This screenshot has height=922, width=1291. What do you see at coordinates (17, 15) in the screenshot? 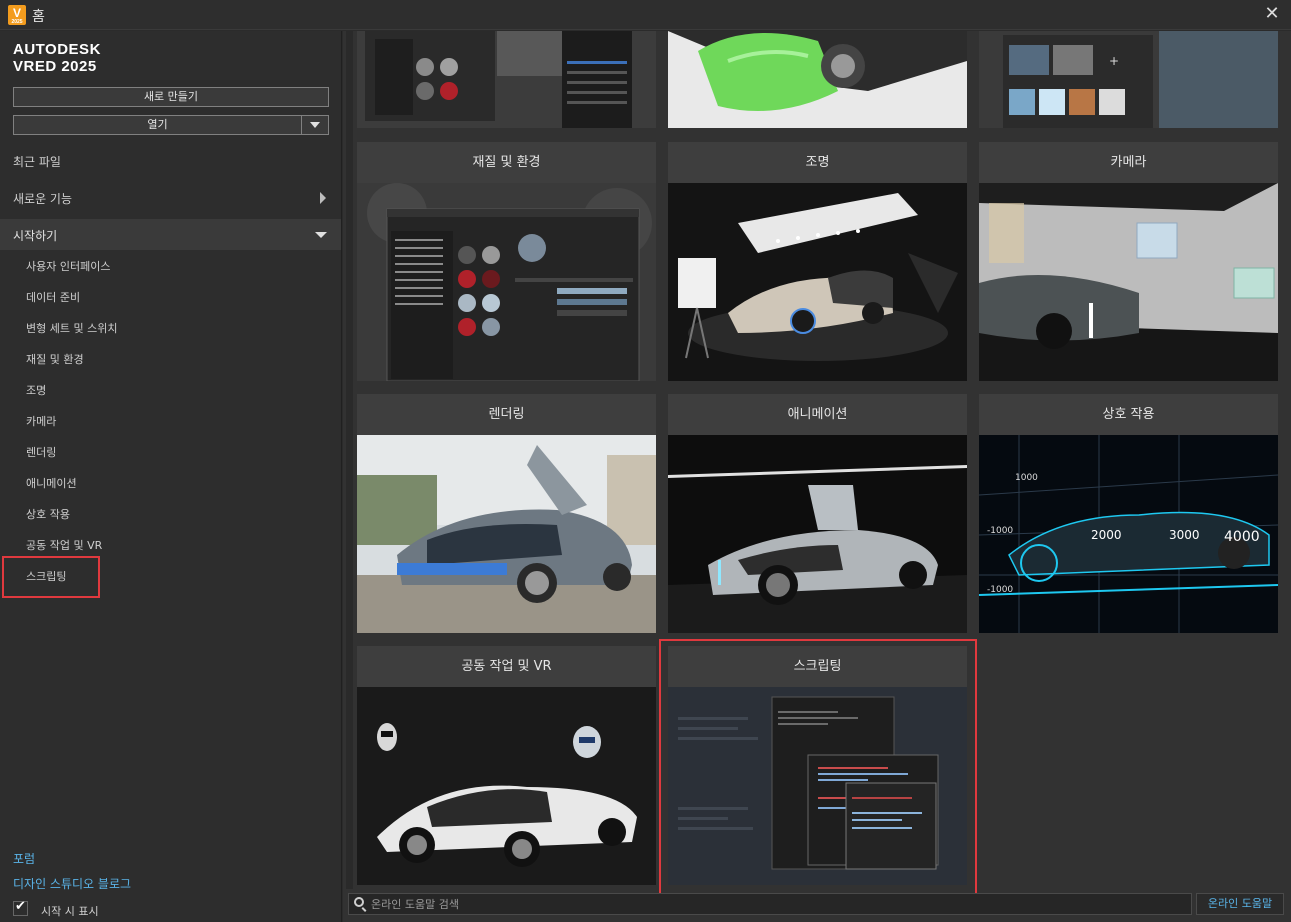
I see `vred-app-icon: V 2025` at bounding box center [17, 15].